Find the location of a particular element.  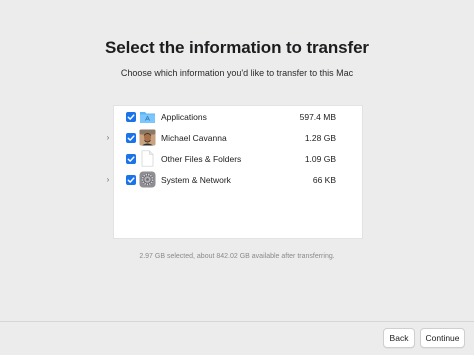

item-size: 1.28 GB is located at coordinates (320, 138).